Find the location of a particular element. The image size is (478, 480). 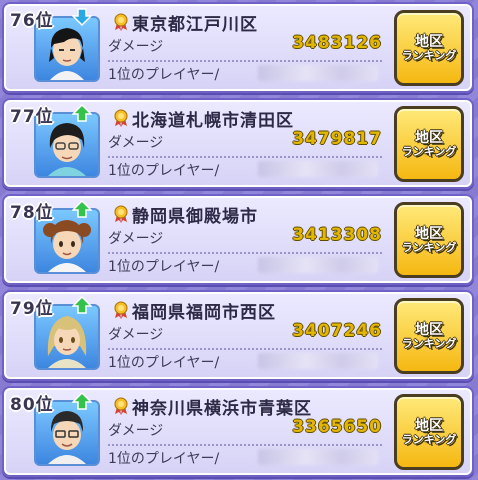

rank-label: 77位 is located at coordinates (32, 117).